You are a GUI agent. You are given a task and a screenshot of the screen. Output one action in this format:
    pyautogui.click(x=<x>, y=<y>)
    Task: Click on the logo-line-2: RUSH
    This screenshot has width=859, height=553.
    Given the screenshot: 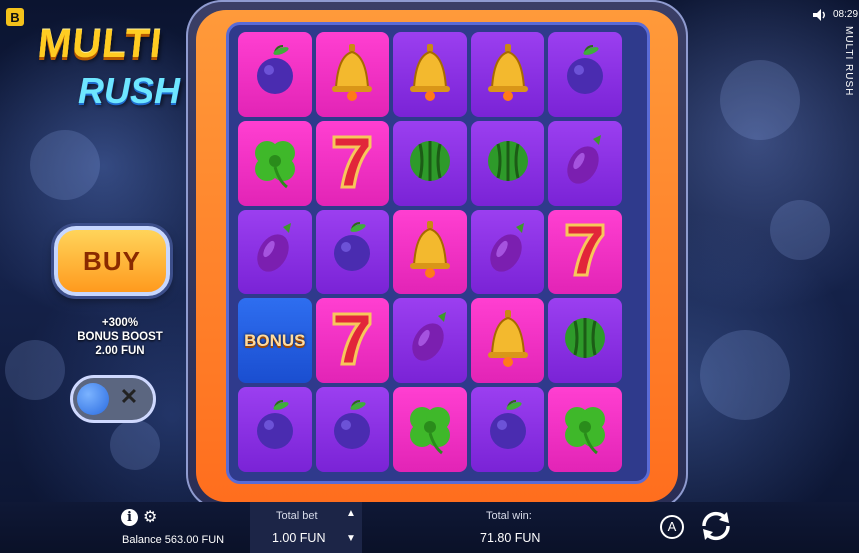 What is the action you would take?
    pyautogui.click(x=129, y=90)
    